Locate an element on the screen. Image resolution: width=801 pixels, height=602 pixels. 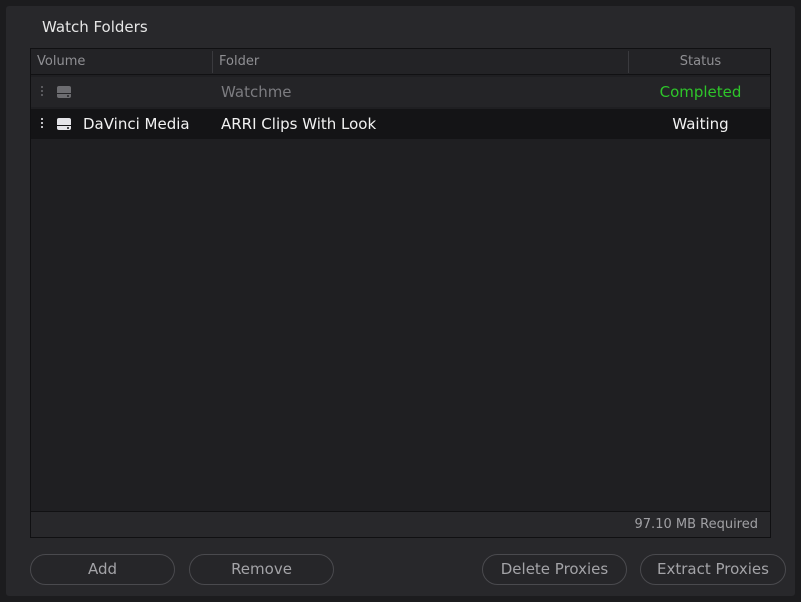
space-required-label: 97.10 MB Required is located at coordinates (696, 524).